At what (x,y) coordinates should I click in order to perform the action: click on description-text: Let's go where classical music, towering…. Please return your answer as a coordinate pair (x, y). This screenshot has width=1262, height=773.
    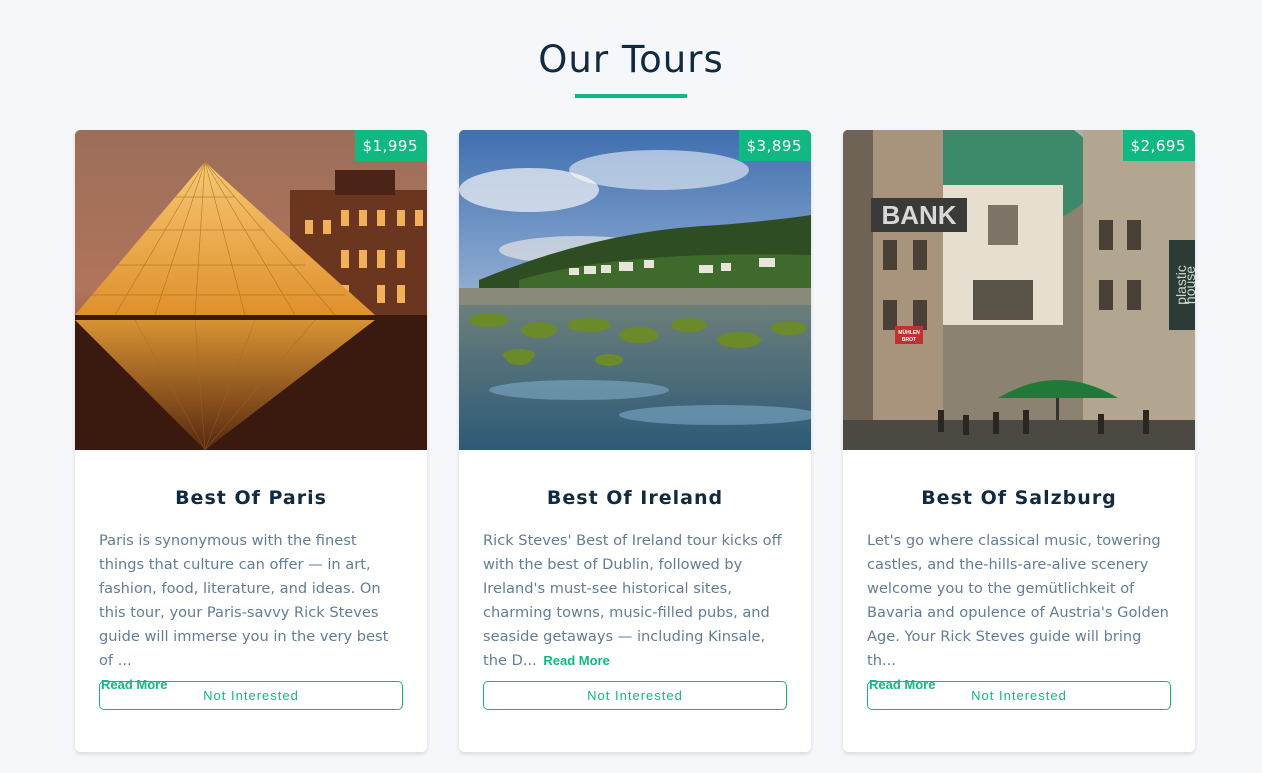
    Looking at the image, I should click on (1018, 600).